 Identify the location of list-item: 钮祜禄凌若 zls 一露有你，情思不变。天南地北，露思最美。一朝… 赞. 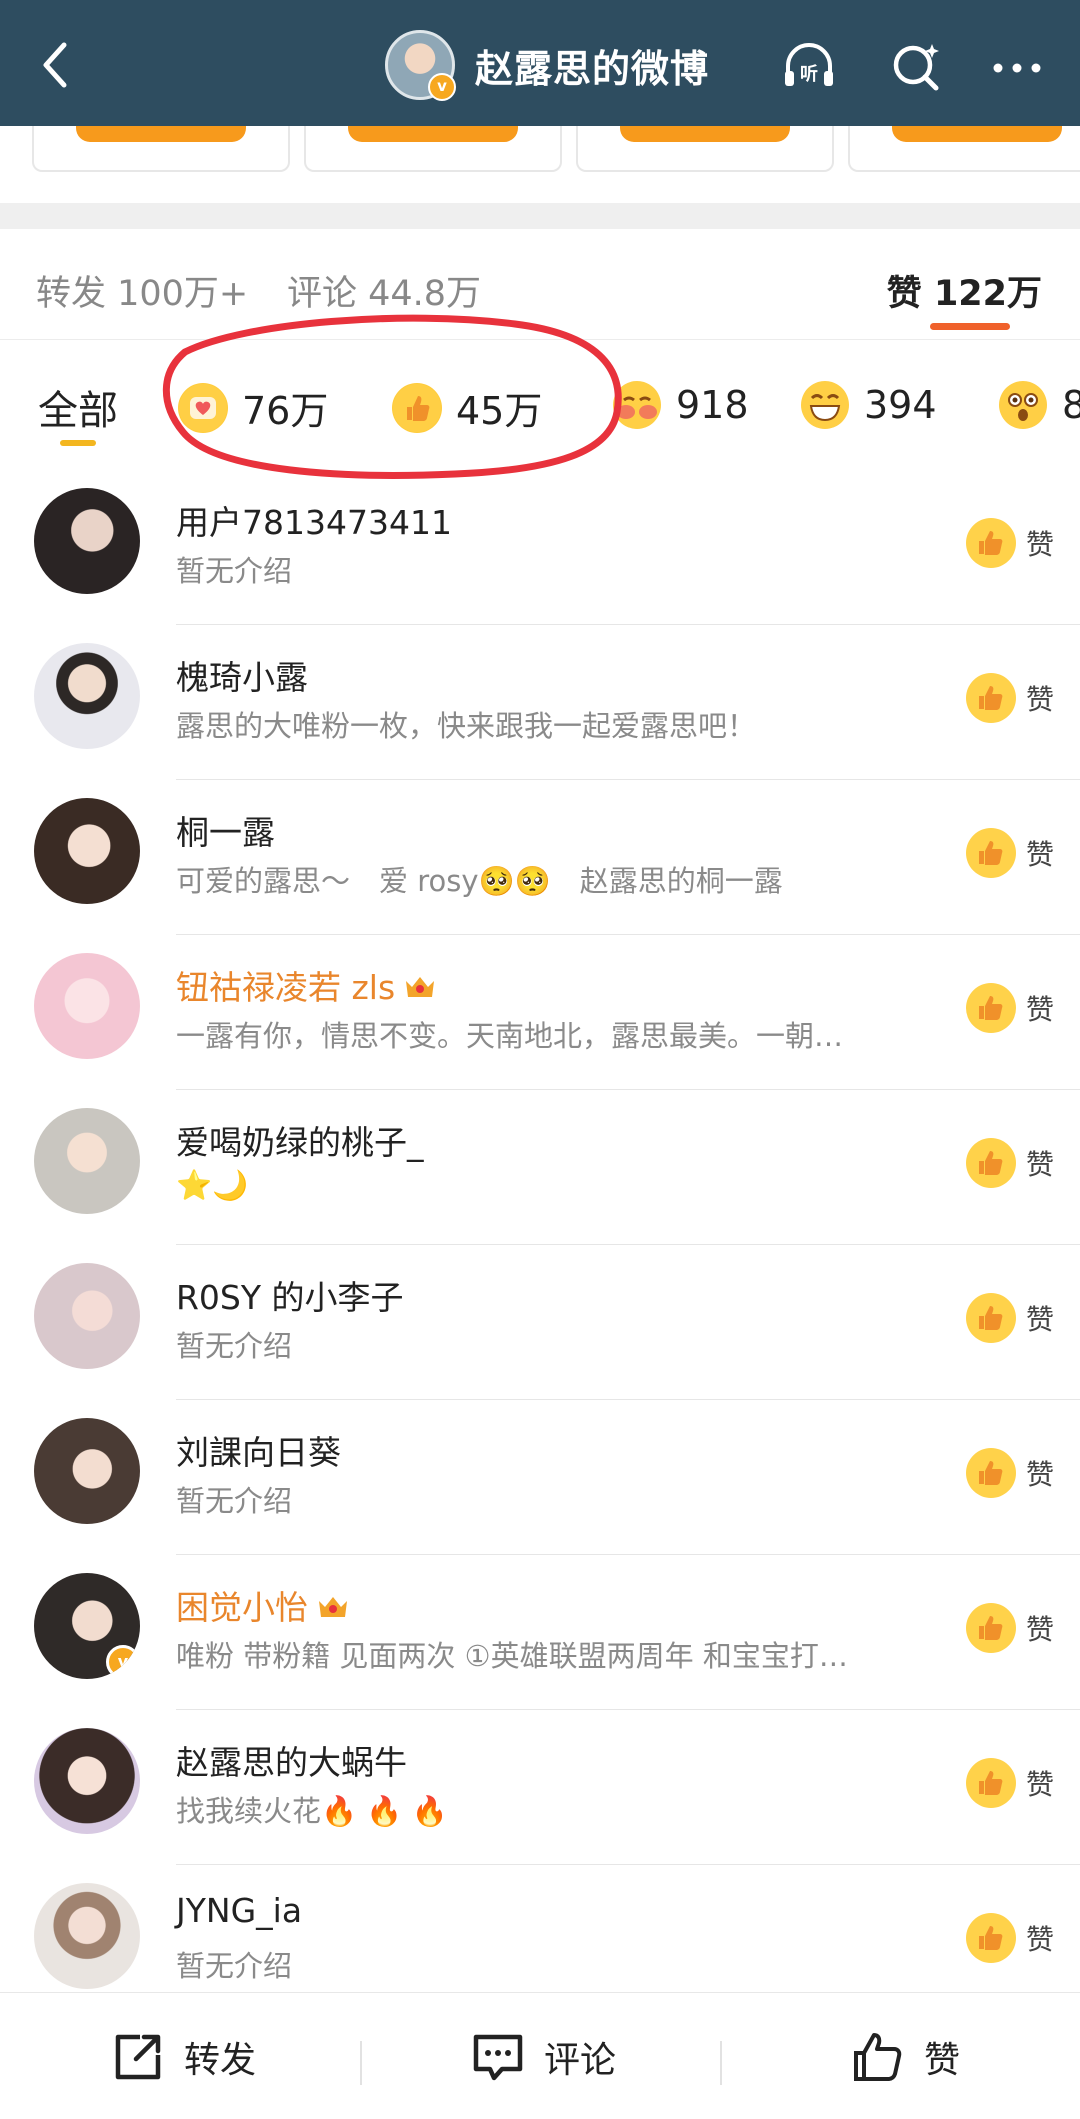
(540, 1012).